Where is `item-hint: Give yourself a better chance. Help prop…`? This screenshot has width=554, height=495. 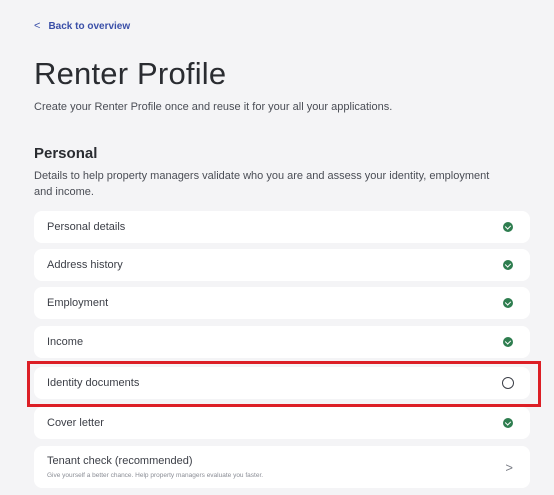
item-hint: Give yourself a better chance. Help prop… is located at coordinates (155, 475).